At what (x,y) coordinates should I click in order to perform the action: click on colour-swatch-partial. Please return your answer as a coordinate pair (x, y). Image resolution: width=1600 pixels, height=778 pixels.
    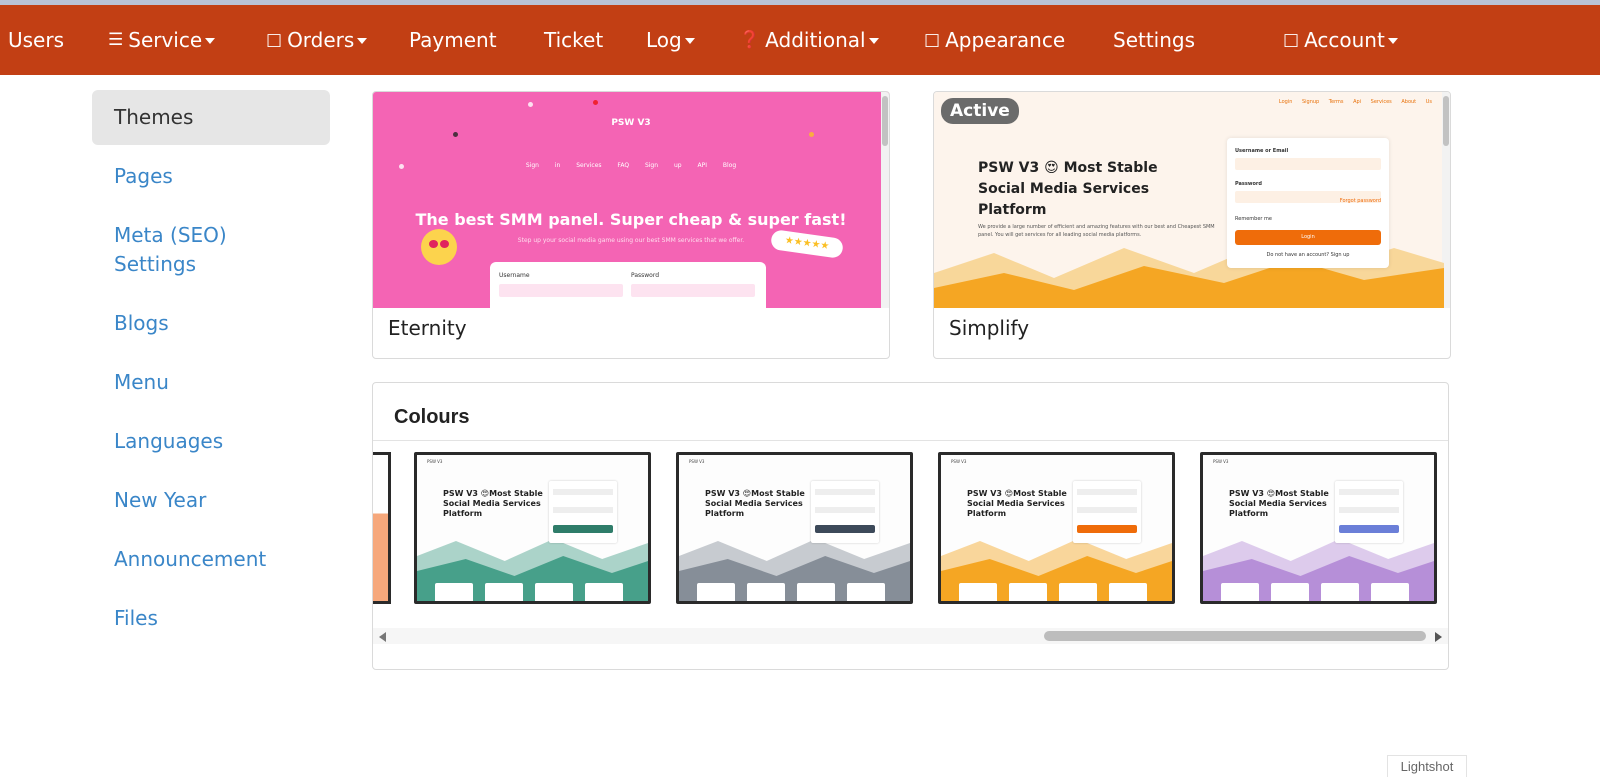
    Looking at the image, I should click on (382, 528).